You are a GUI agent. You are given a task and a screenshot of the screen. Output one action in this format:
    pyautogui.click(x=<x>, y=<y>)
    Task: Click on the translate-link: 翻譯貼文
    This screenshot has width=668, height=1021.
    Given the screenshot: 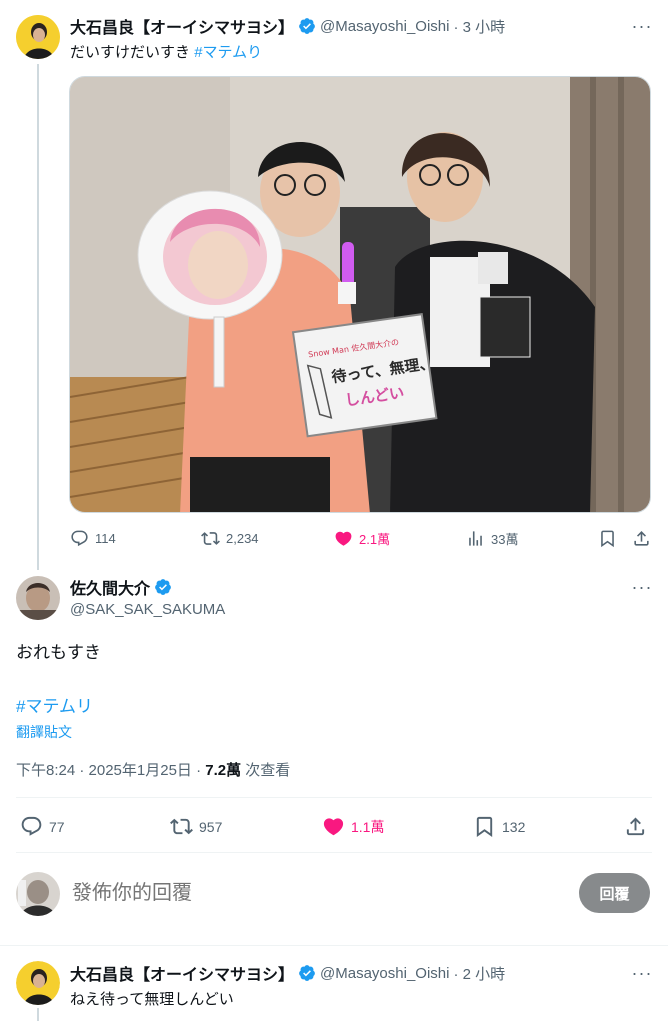 What is the action you would take?
    pyautogui.click(x=44, y=732)
    